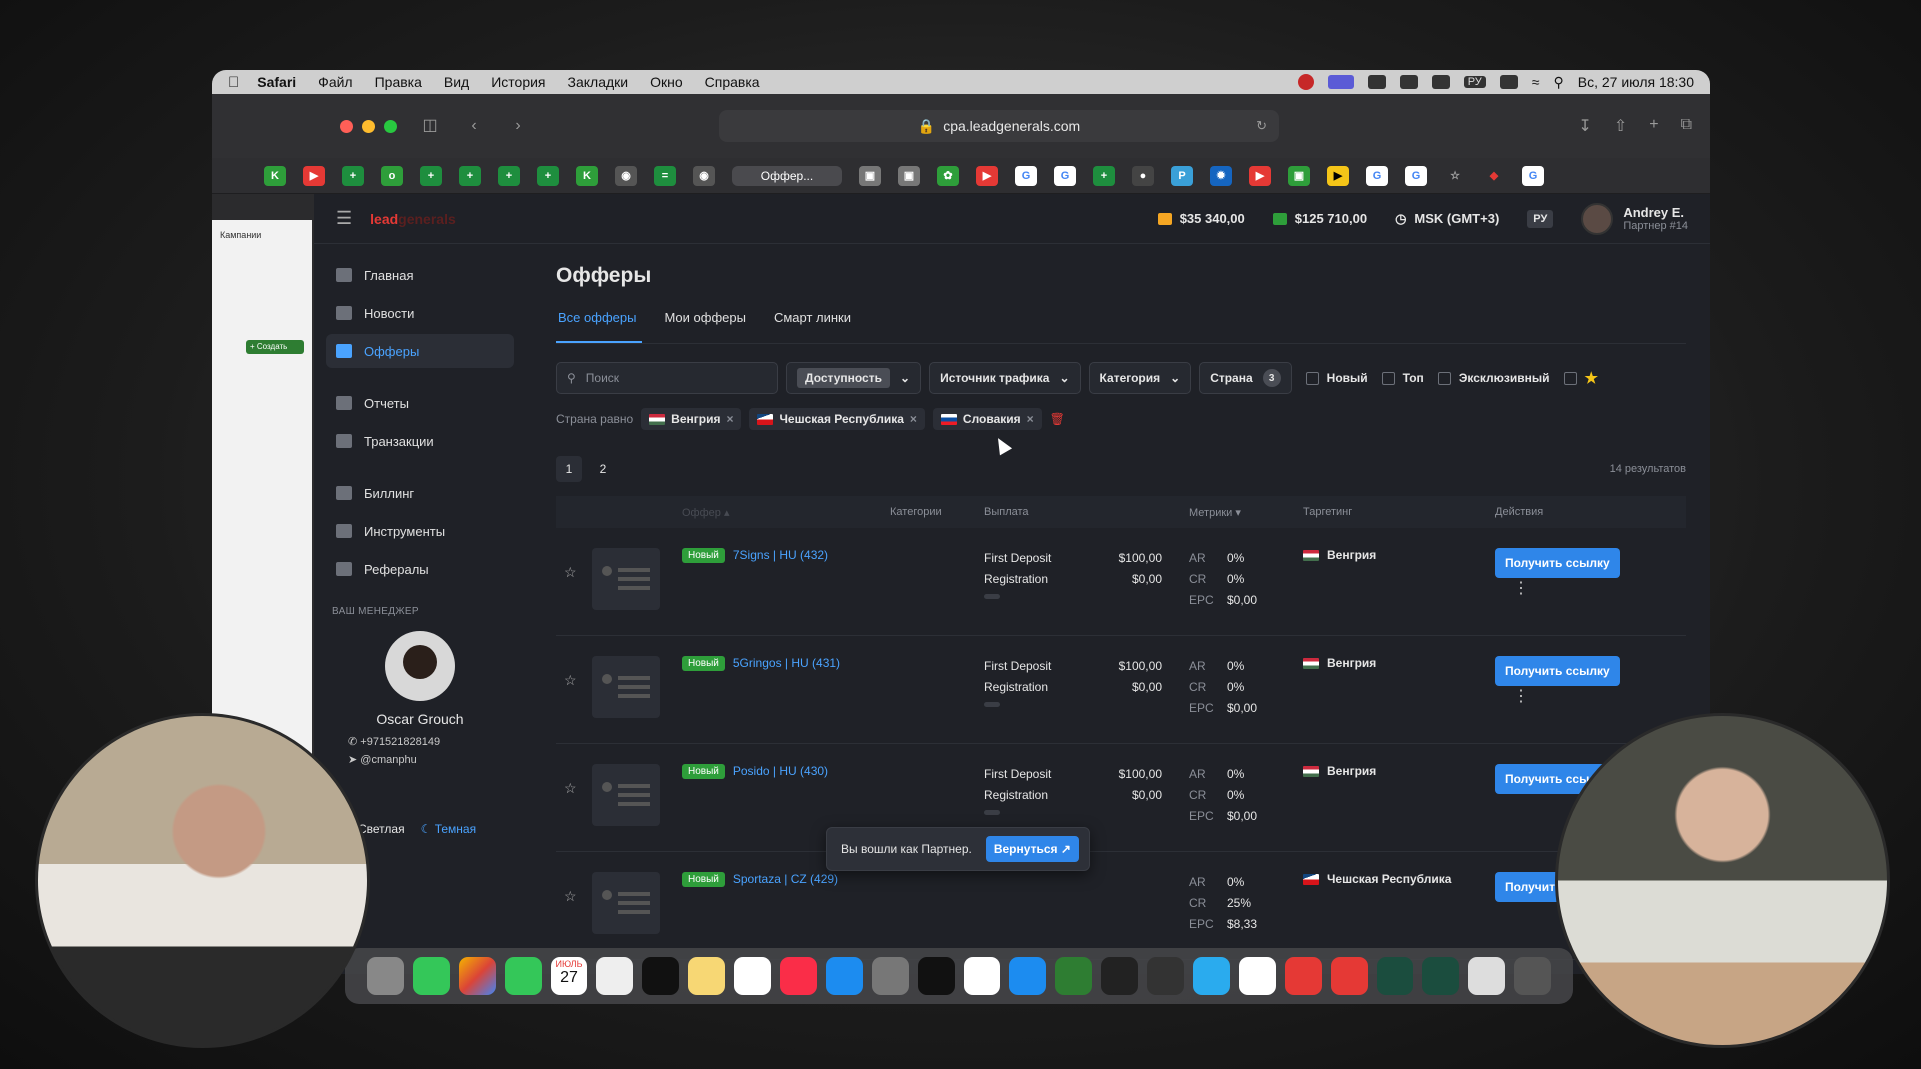 The image size is (1921, 1069). Describe the element at coordinates (705, 326) in the screenshot. I see `tab-my-offers: Мои офферы` at that location.